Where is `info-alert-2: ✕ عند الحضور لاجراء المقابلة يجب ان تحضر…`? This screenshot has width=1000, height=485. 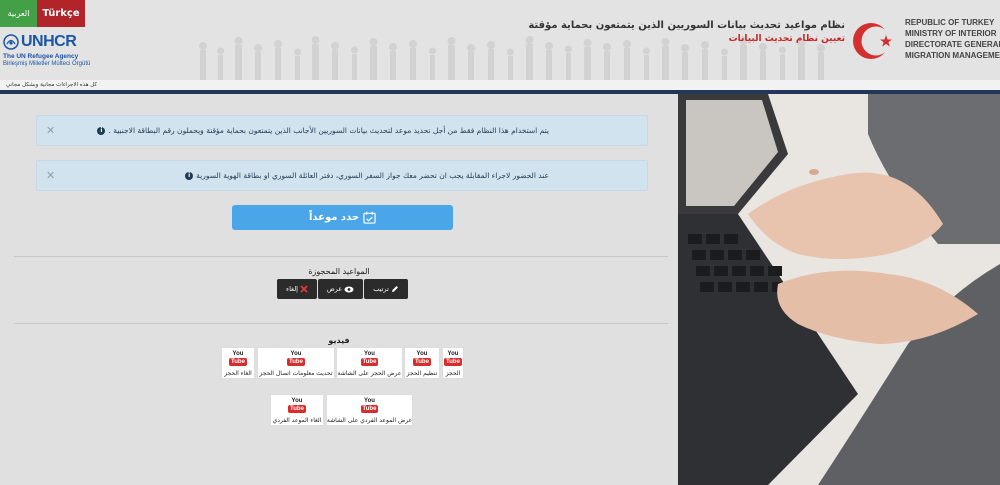 info-alert-2: ✕ عند الحضور لاجراء المقابلة يجب ان تحضر… is located at coordinates (342, 175).